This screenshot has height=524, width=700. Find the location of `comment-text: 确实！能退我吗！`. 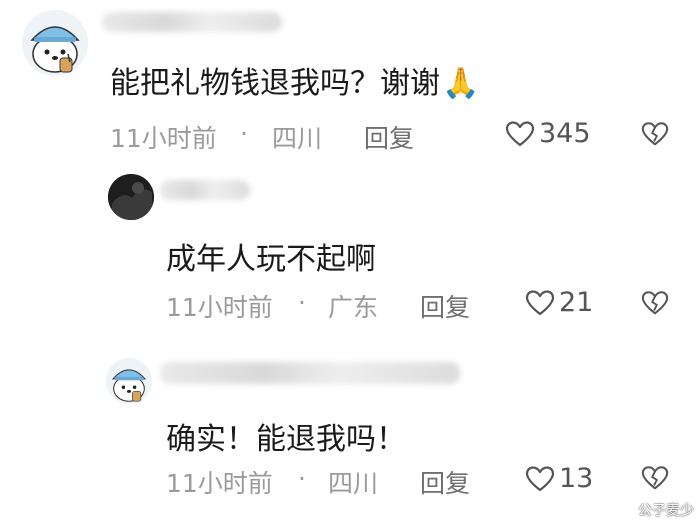

comment-text: 确实！能退我吗！ is located at coordinates (286, 439).